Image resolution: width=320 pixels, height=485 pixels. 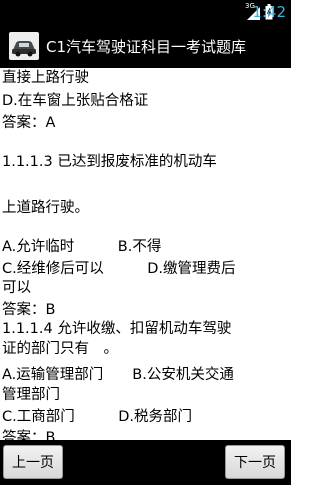 What do you see at coordinates (33, 462) in the screenshot?
I see `prev-page-button: 上一页` at bounding box center [33, 462].